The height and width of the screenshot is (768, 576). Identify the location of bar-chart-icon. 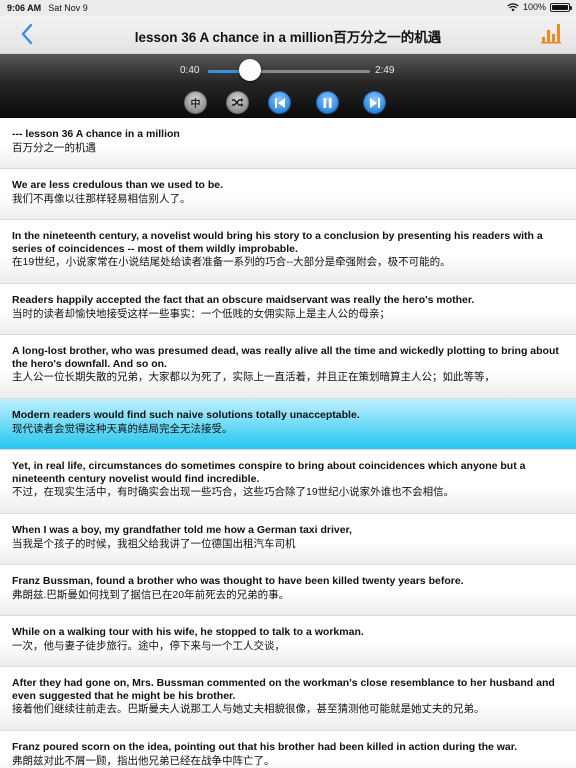
(551, 33).